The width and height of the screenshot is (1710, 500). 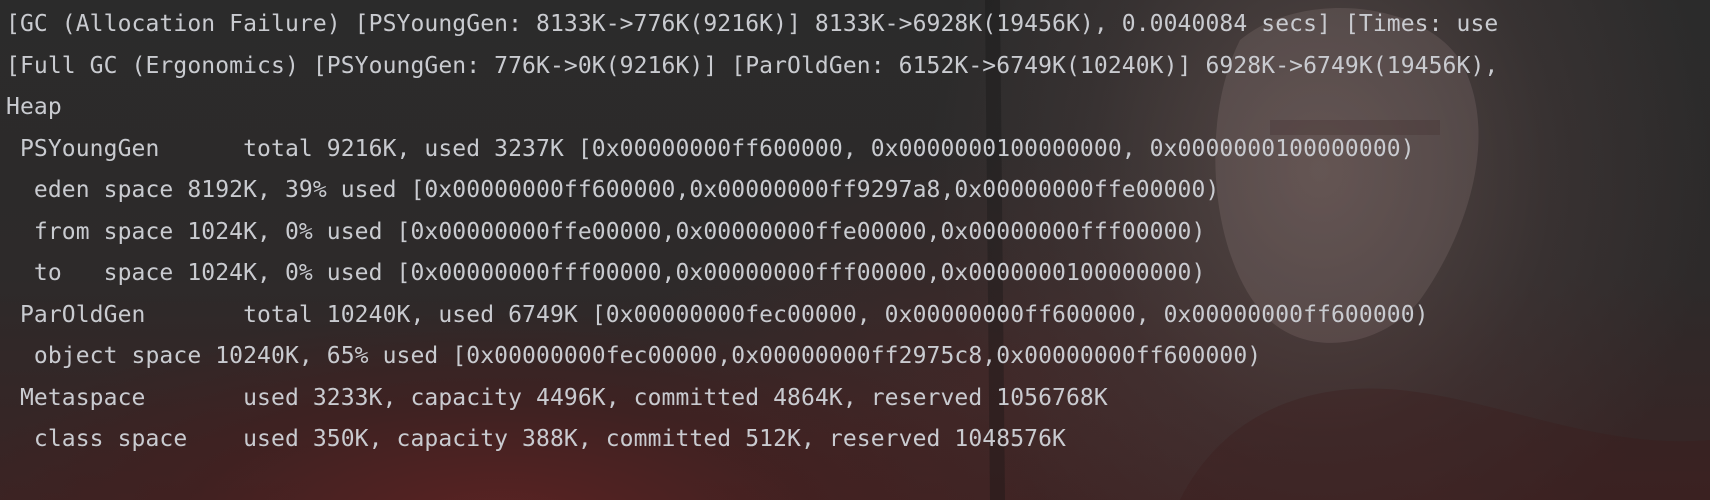 I want to click on log-line: Heap, so click(x=34, y=107).